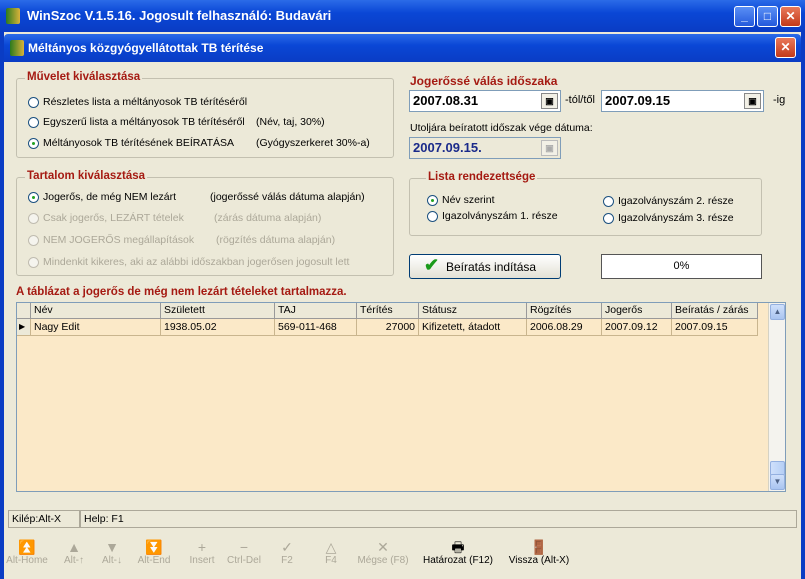  I want to click on last-period-field: 2007.09.15. ▣, so click(485, 148).